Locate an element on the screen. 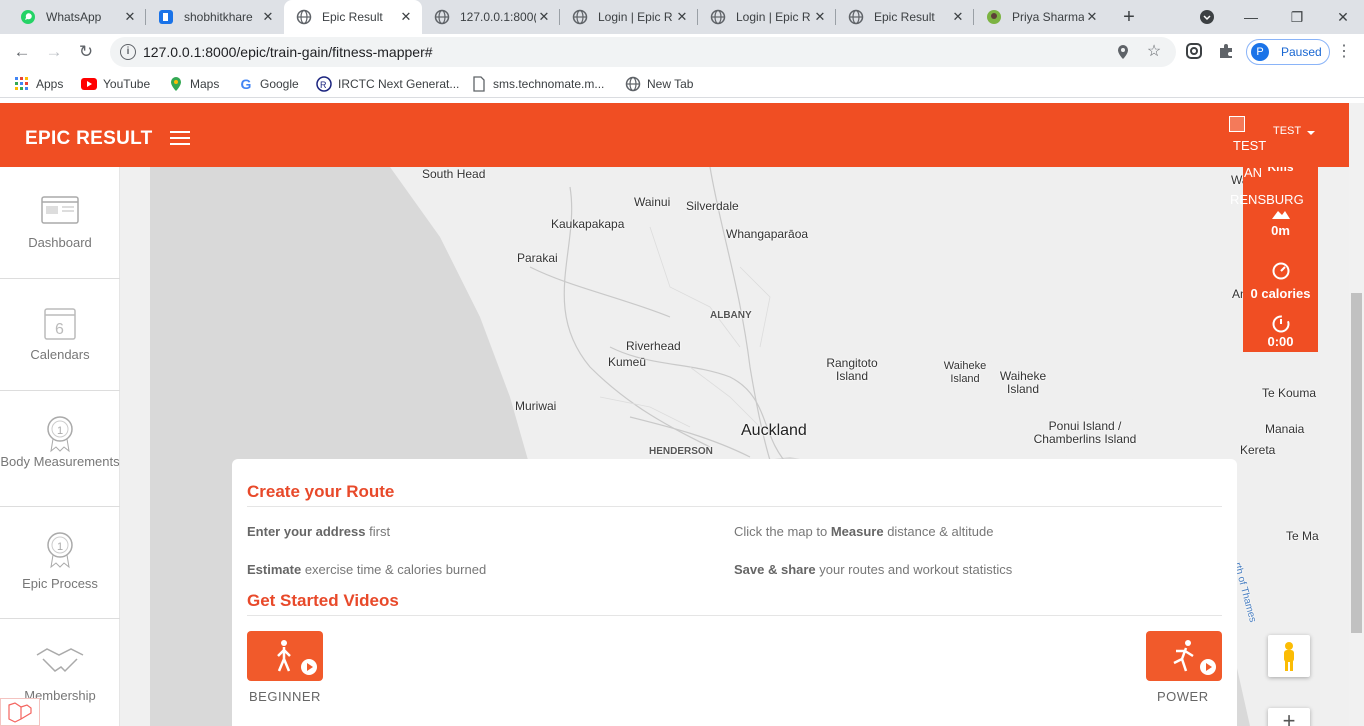 Image resolution: width=1364 pixels, height=726 pixels. broken-image-icon is located at coordinates (1237, 124).